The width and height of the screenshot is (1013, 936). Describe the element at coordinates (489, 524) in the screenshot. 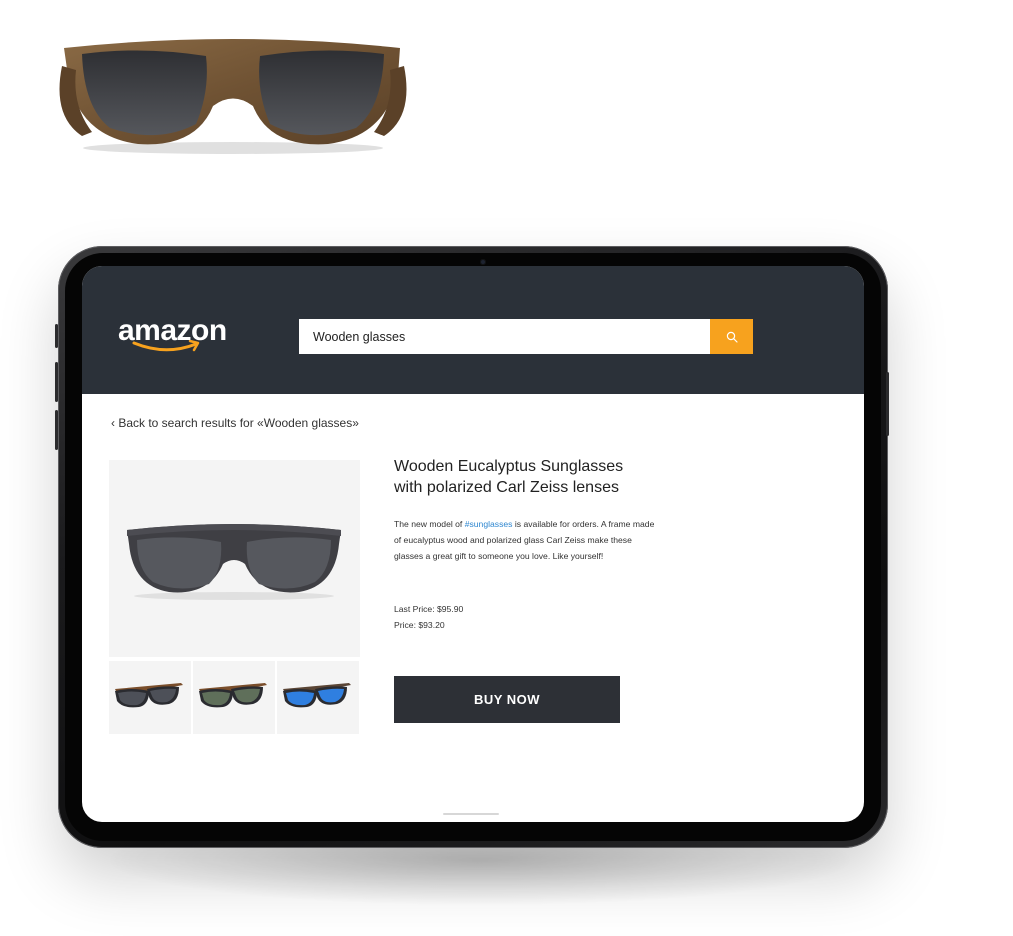

I see `sunglasses-hashtag-link: #sunglasses` at that location.